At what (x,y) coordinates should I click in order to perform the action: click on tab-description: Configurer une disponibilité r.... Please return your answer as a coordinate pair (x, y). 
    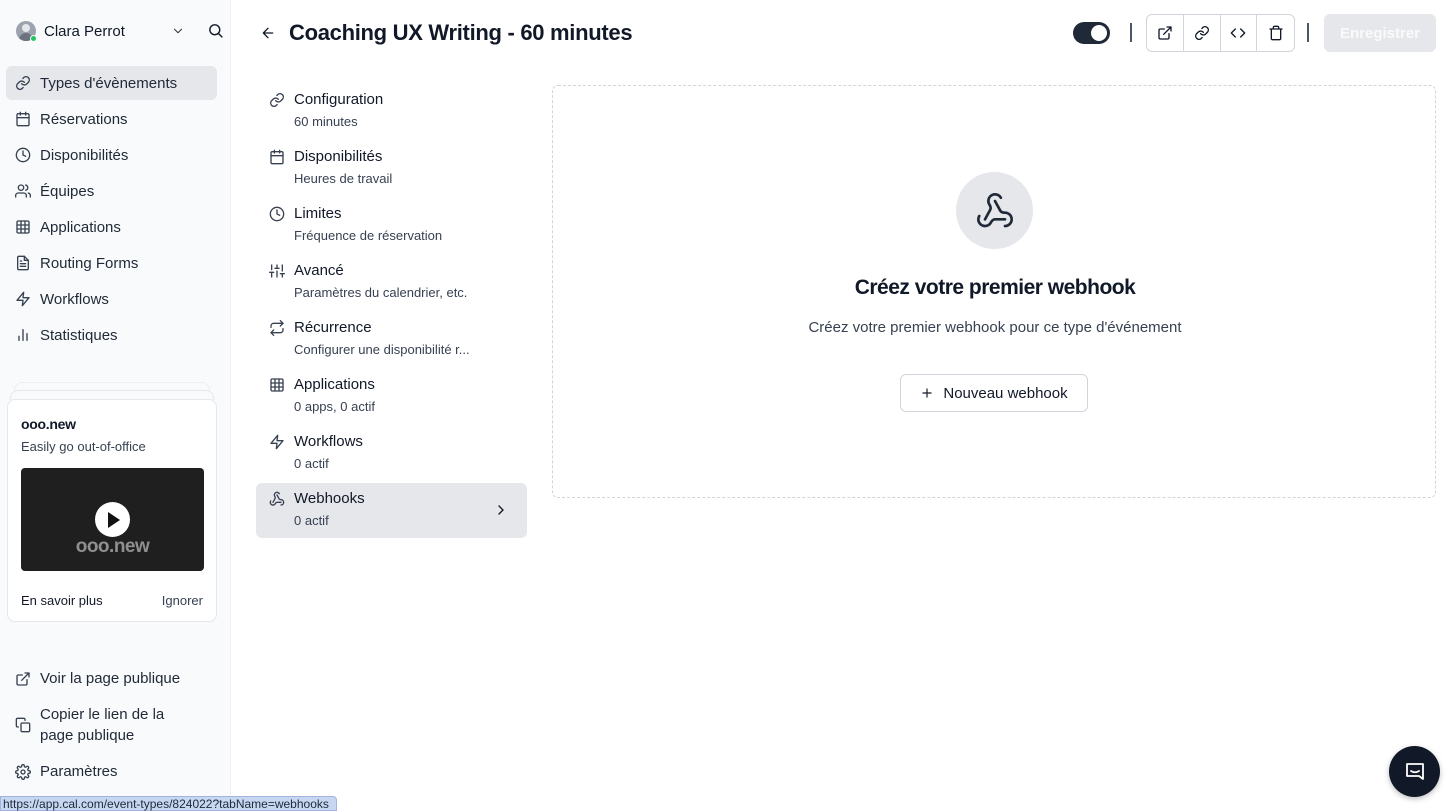
    Looking at the image, I should click on (382, 349).